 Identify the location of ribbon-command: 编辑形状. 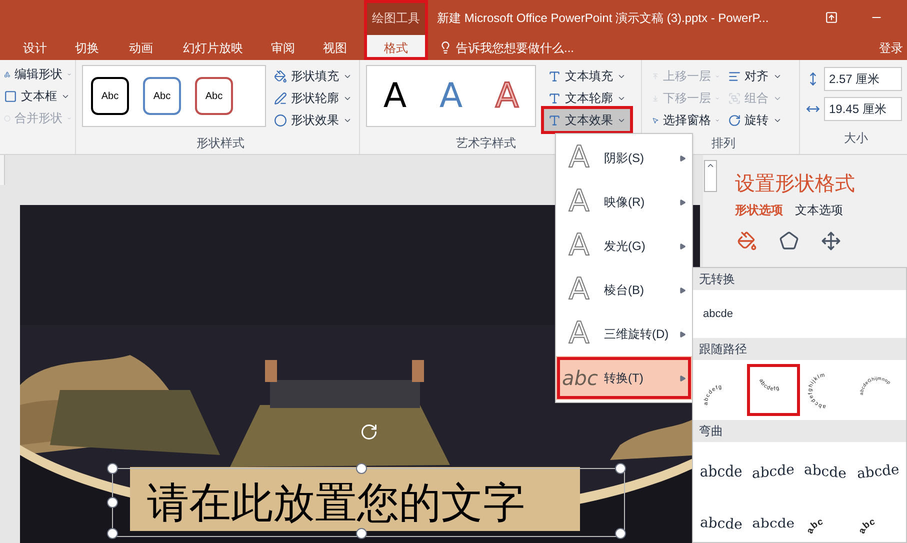
(37, 74).